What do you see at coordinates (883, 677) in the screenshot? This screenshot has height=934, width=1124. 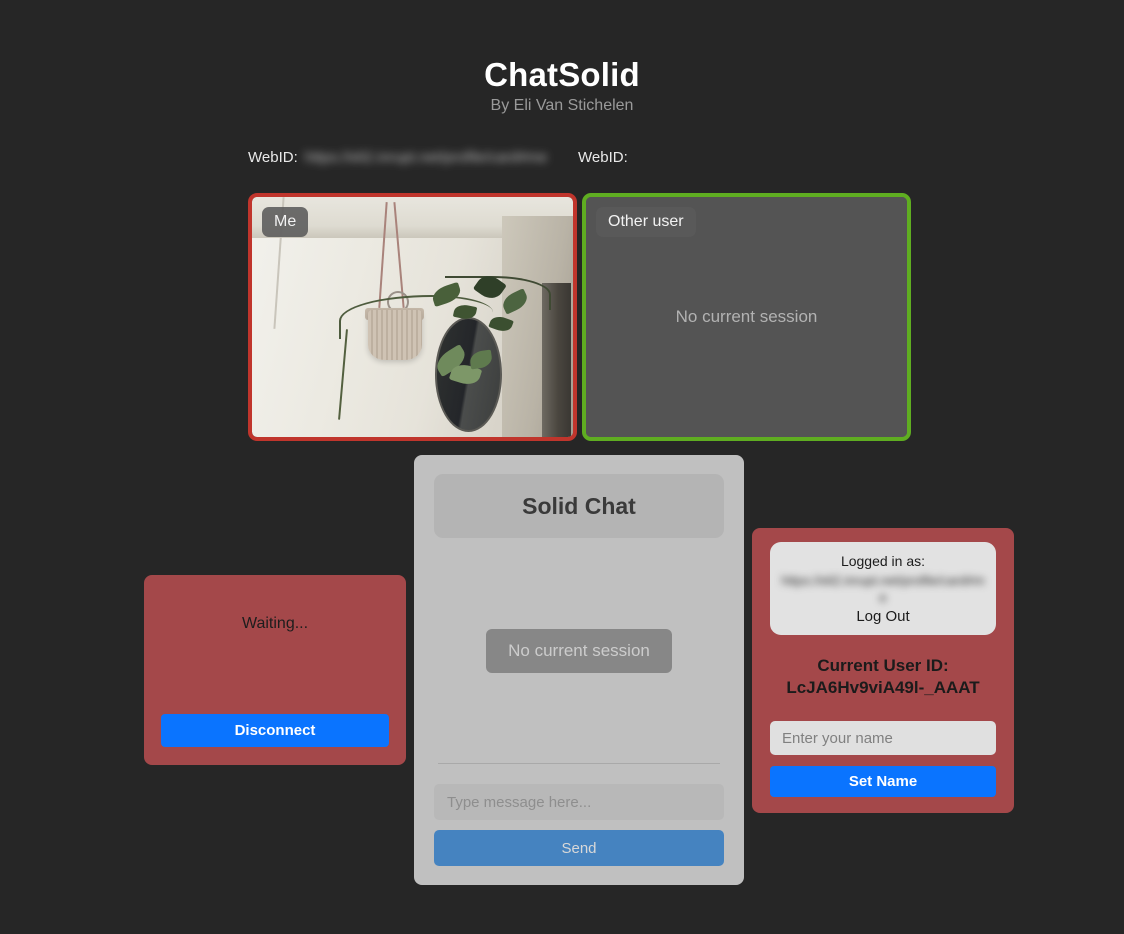 I see `current-user-id: Current User ID: LcJA6Hv9viA49l-_AAAT` at bounding box center [883, 677].